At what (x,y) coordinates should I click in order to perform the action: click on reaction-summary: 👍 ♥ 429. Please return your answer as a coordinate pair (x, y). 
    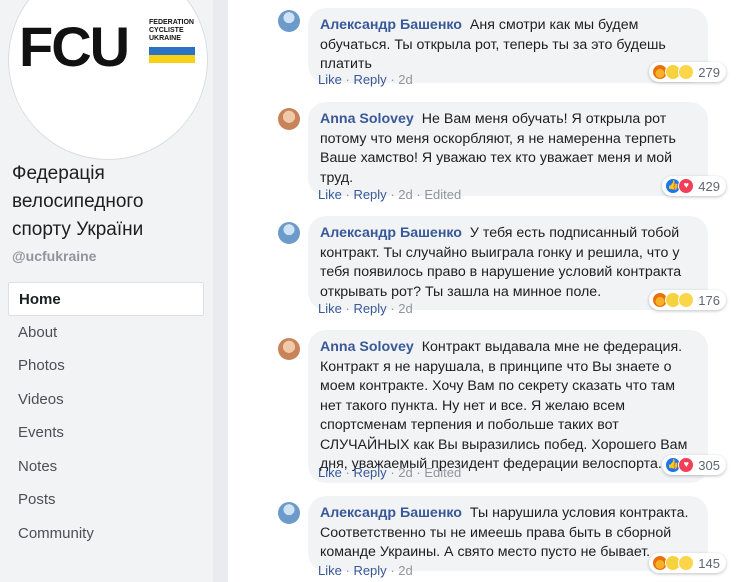
    Looking at the image, I should click on (694, 186).